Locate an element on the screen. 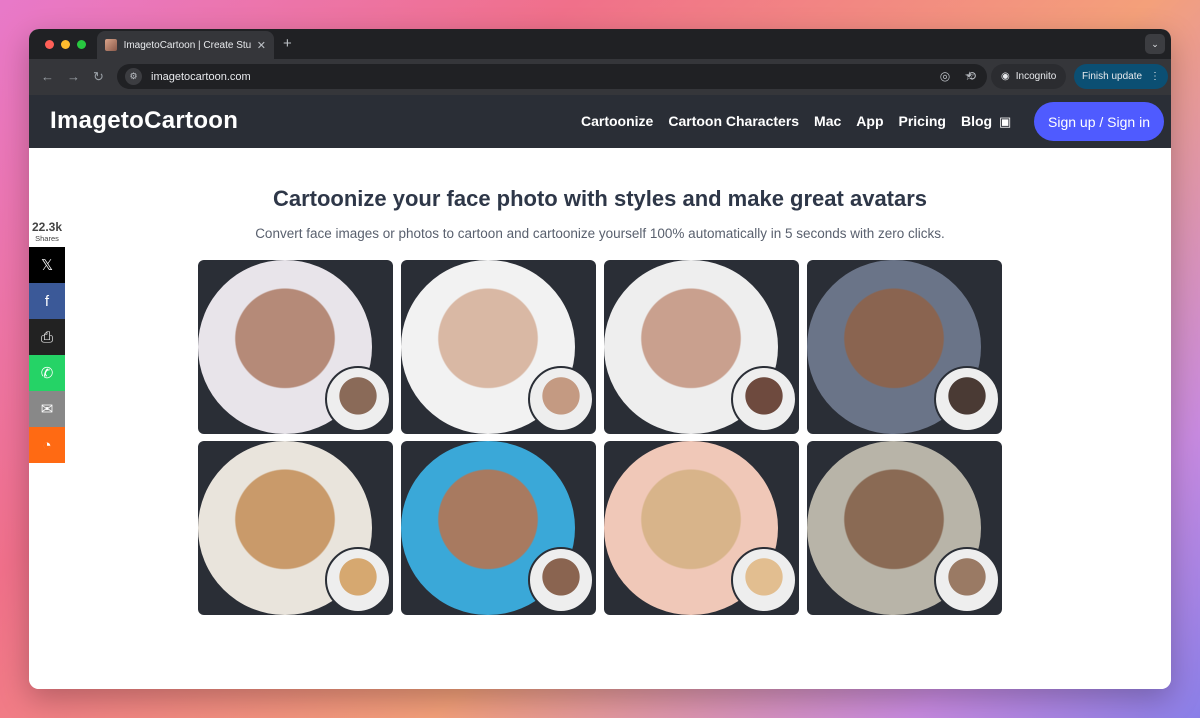 This screenshot has width=1200, height=718. x-icon: 𝕏 is located at coordinates (47, 265).